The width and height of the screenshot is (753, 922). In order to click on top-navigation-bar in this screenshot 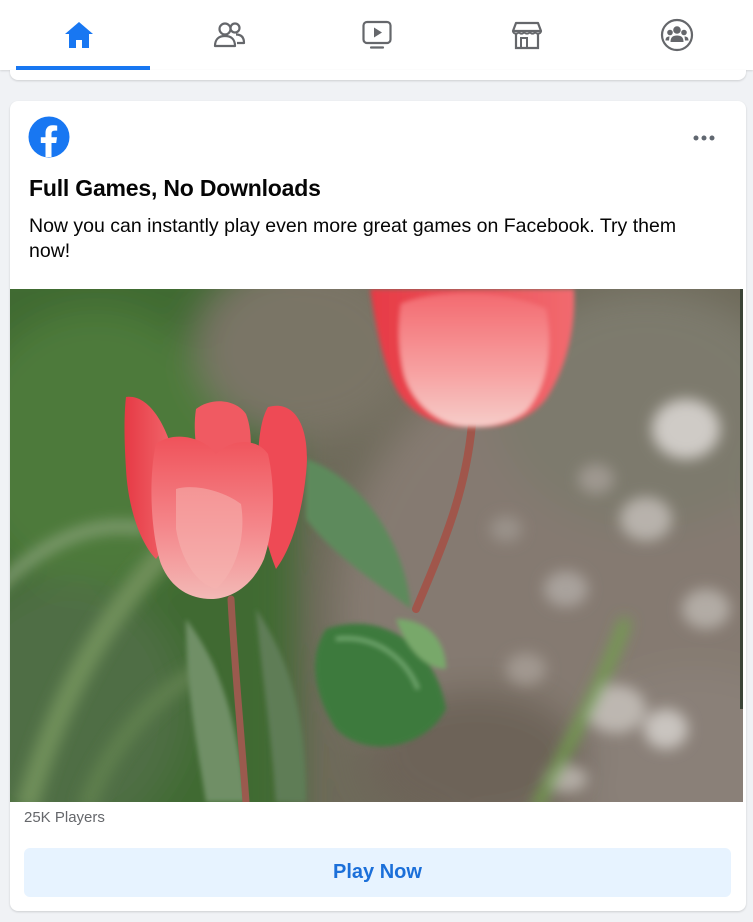, I will do `click(376, 35)`.